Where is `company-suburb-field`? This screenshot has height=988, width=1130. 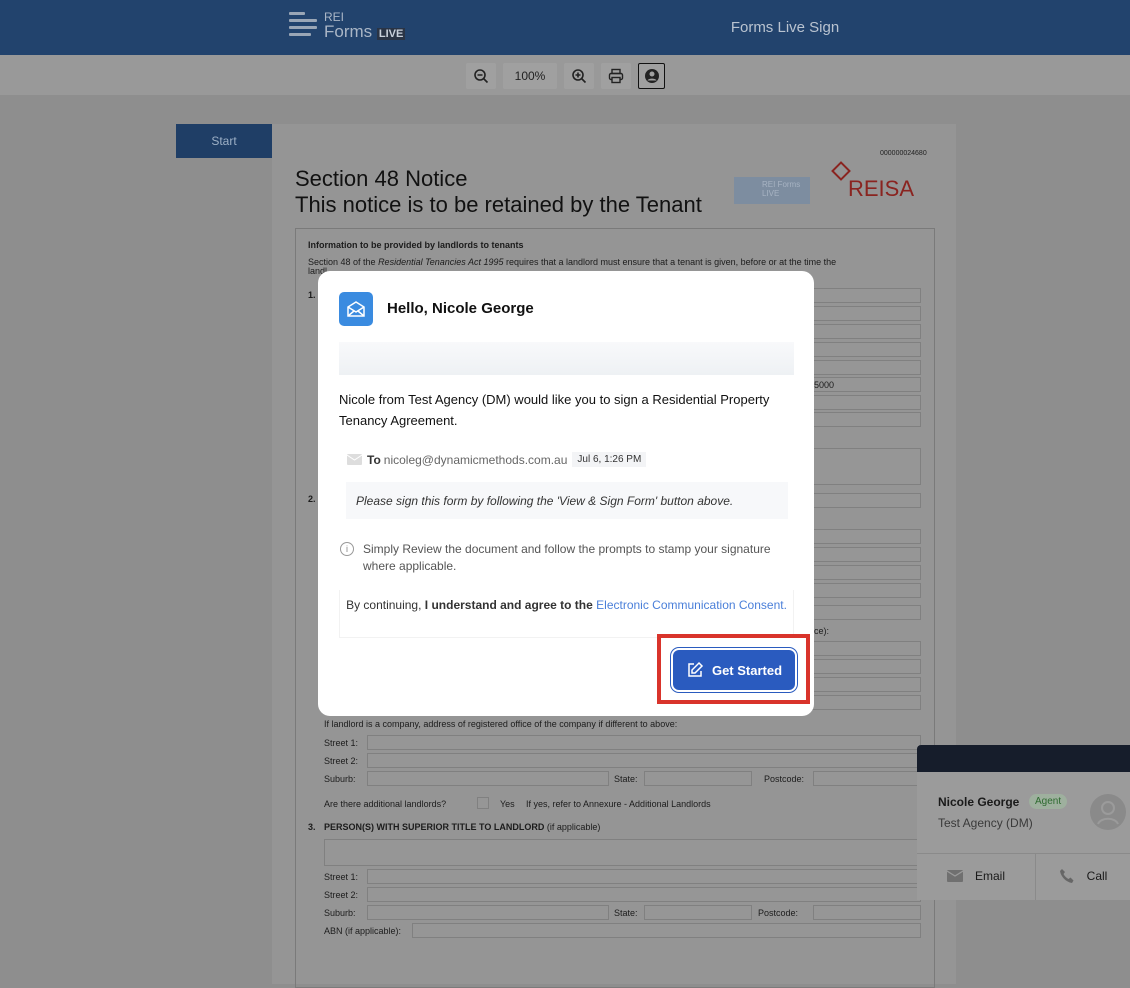
company-suburb-field is located at coordinates (488, 778).